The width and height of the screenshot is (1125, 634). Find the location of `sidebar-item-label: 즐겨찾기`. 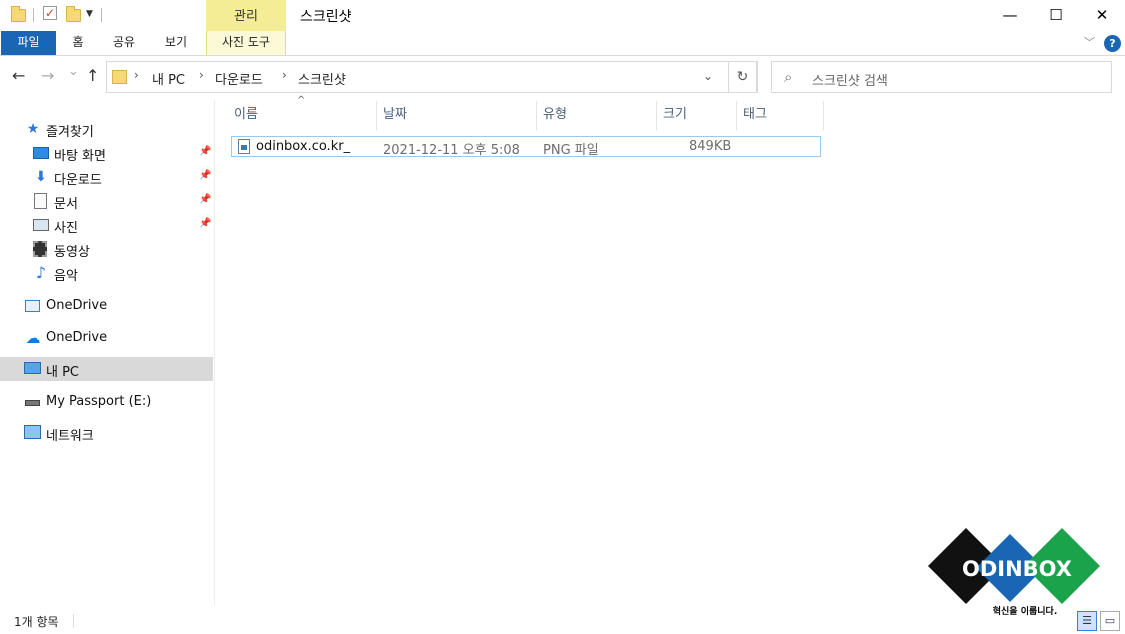

sidebar-item-label: 즐겨찾기 is located at coordinates (70, 132).